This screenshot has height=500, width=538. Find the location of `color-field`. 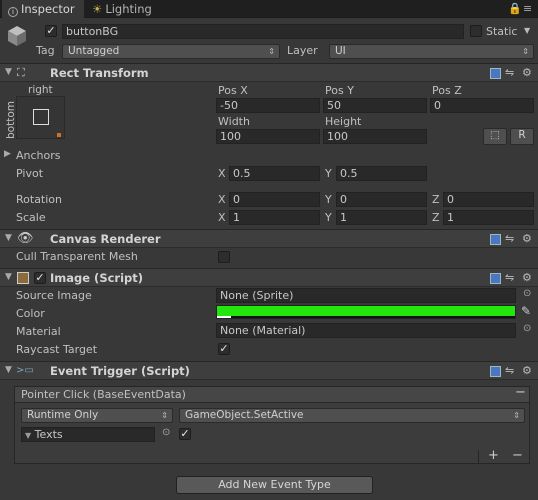

color-field is located at coordinates (366, 312).